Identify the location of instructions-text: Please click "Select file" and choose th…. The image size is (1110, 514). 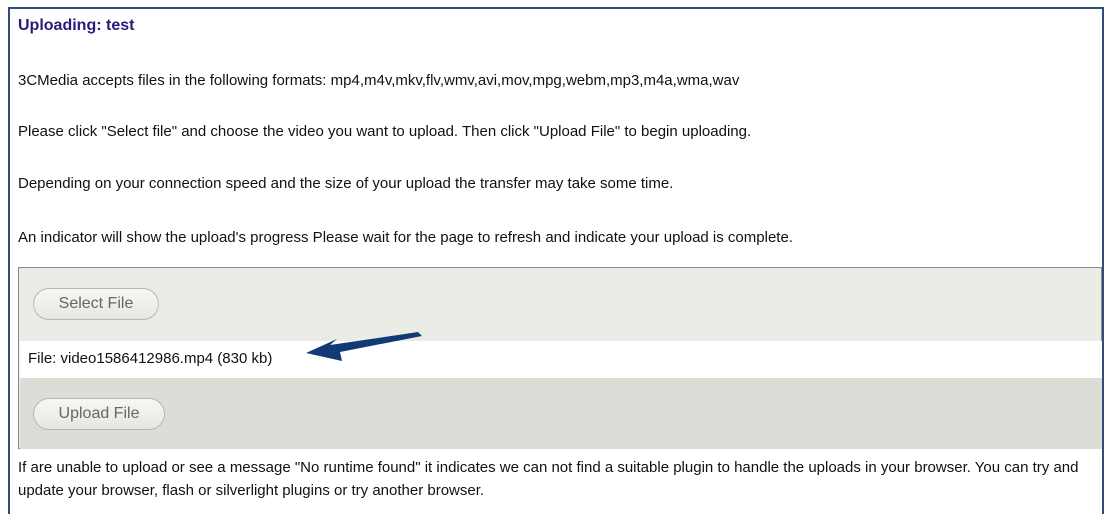
(385, 131).